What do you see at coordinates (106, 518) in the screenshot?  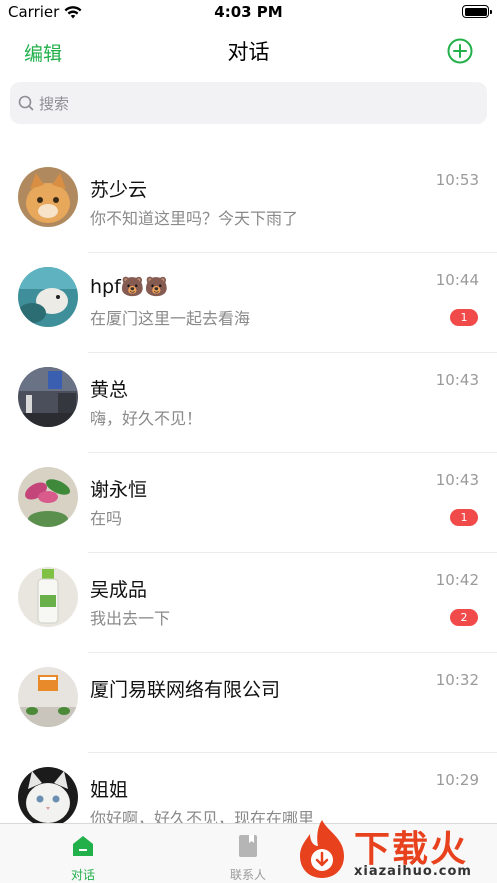 I see `message-preview: 在吗` at bounding box center [106, 518].